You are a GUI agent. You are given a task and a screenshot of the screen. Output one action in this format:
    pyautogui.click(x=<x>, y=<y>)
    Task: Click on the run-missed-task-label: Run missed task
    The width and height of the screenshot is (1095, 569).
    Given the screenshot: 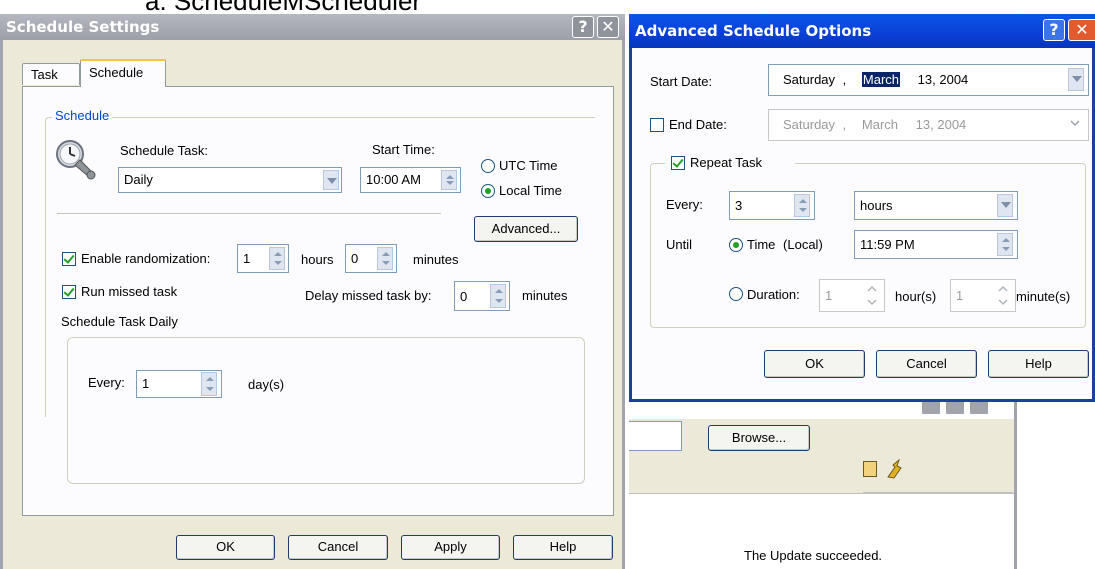 What is the action you would take?
    pyautogui.click(x=129, y=291)
    